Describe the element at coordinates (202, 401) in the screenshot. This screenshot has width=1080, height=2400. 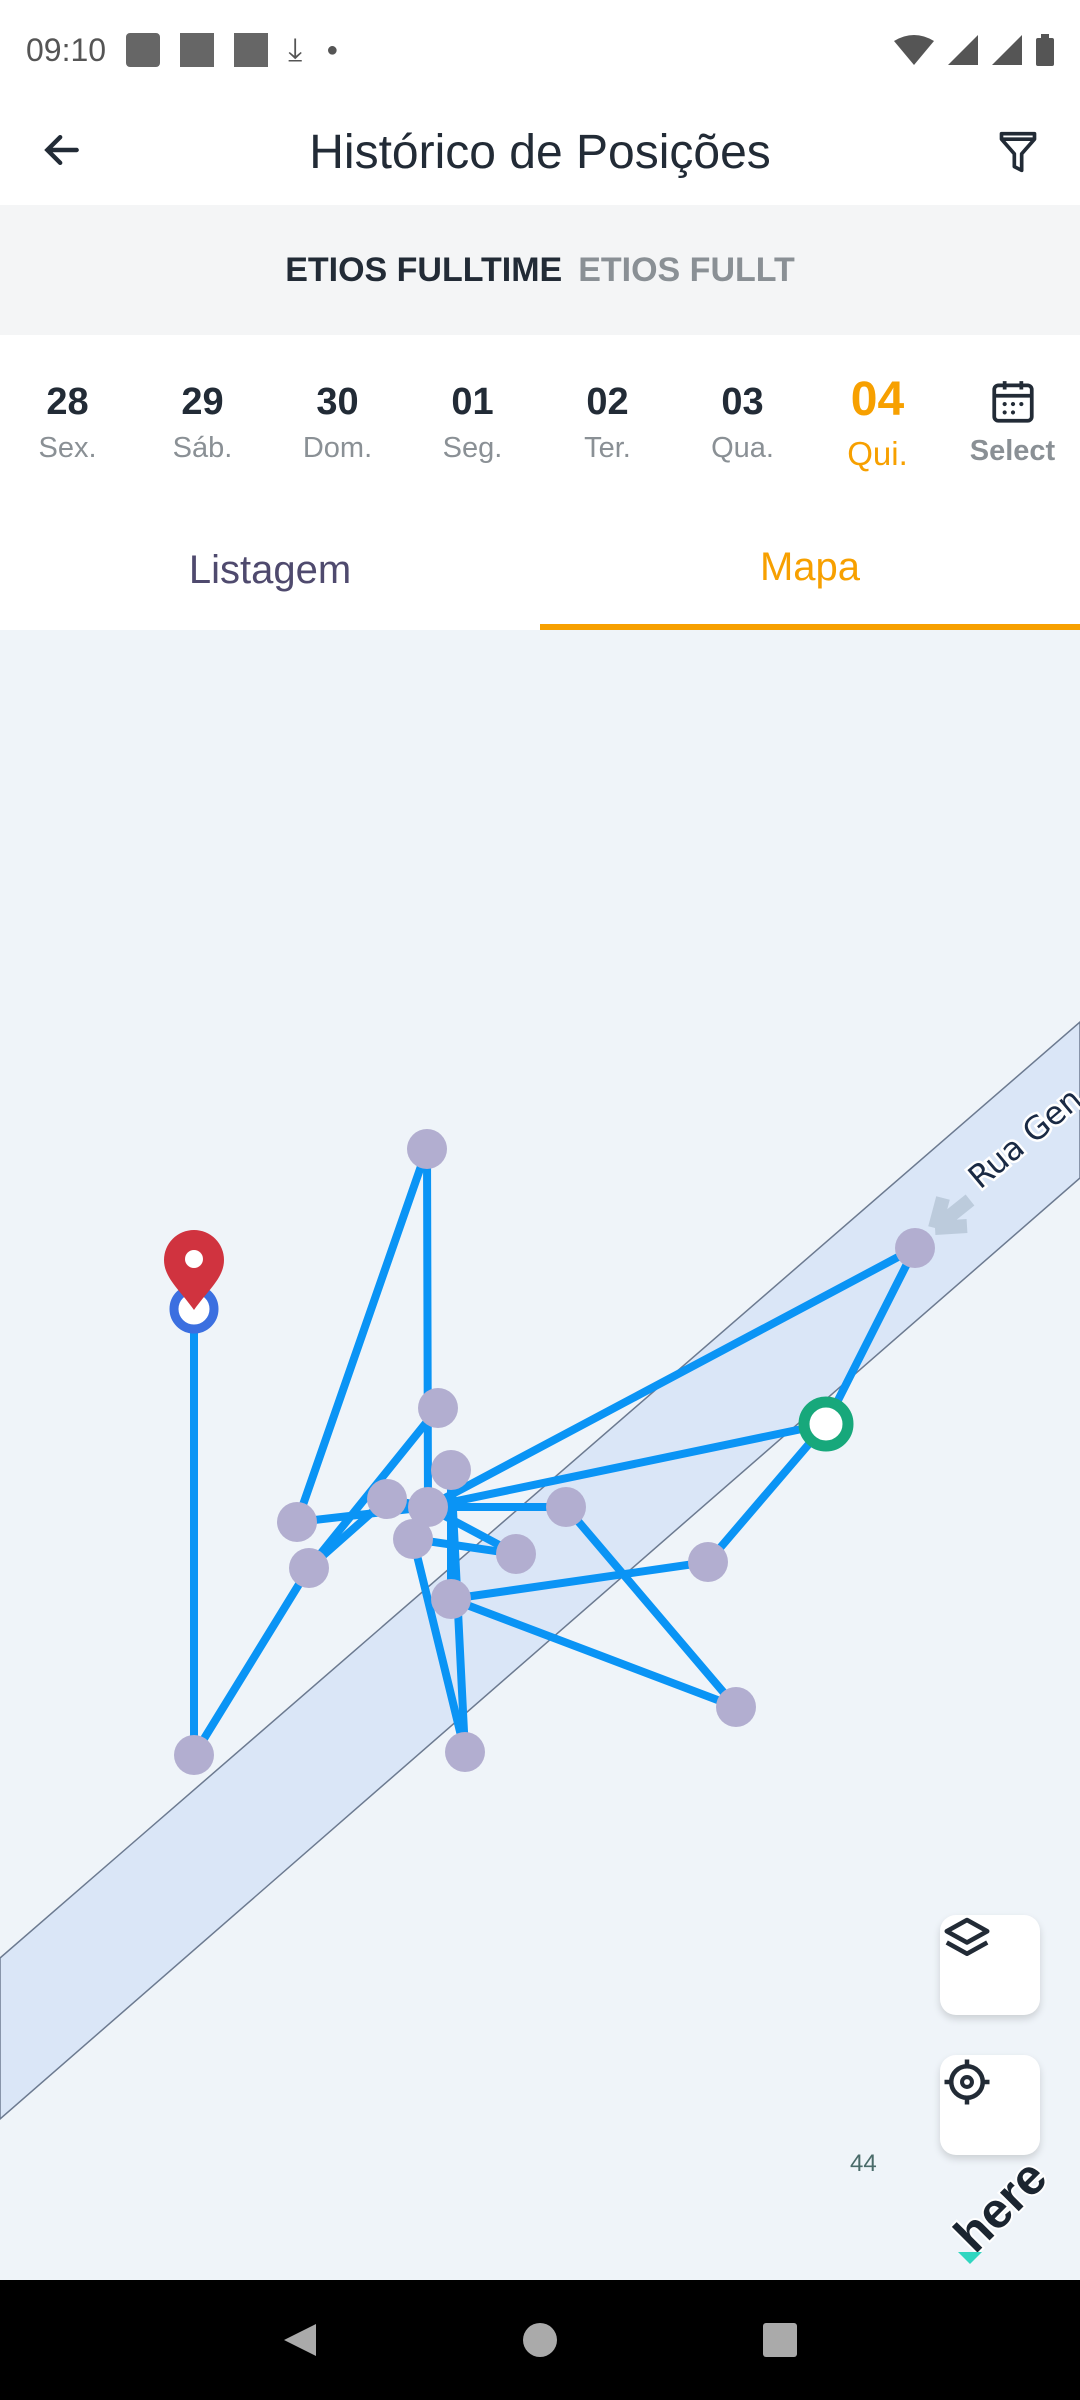
I see `date-day: 29` at that location.